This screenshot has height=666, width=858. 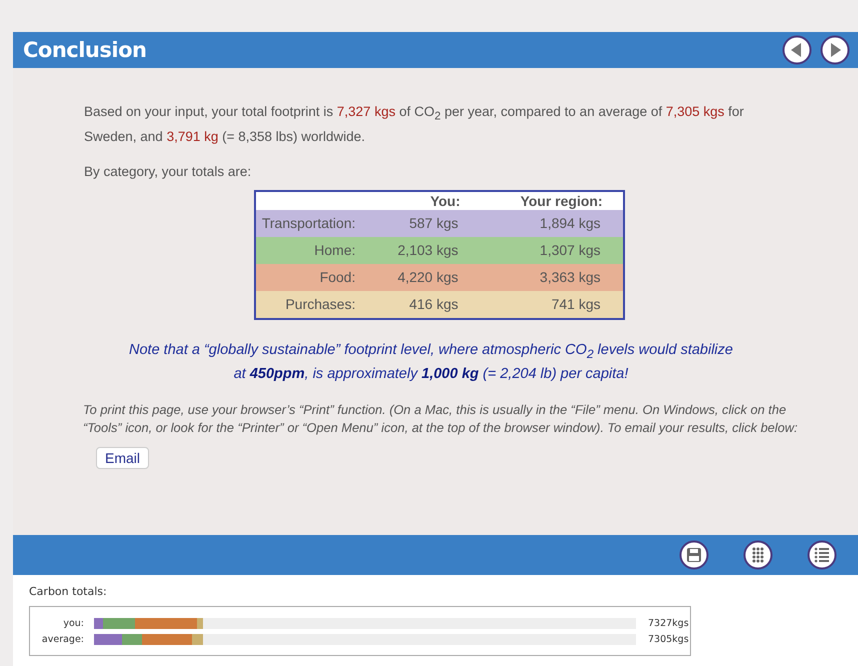 What do you see at coordinates (758, 555) in the screenshot?
I see `grid-icon` at bounding box center [758, 555].